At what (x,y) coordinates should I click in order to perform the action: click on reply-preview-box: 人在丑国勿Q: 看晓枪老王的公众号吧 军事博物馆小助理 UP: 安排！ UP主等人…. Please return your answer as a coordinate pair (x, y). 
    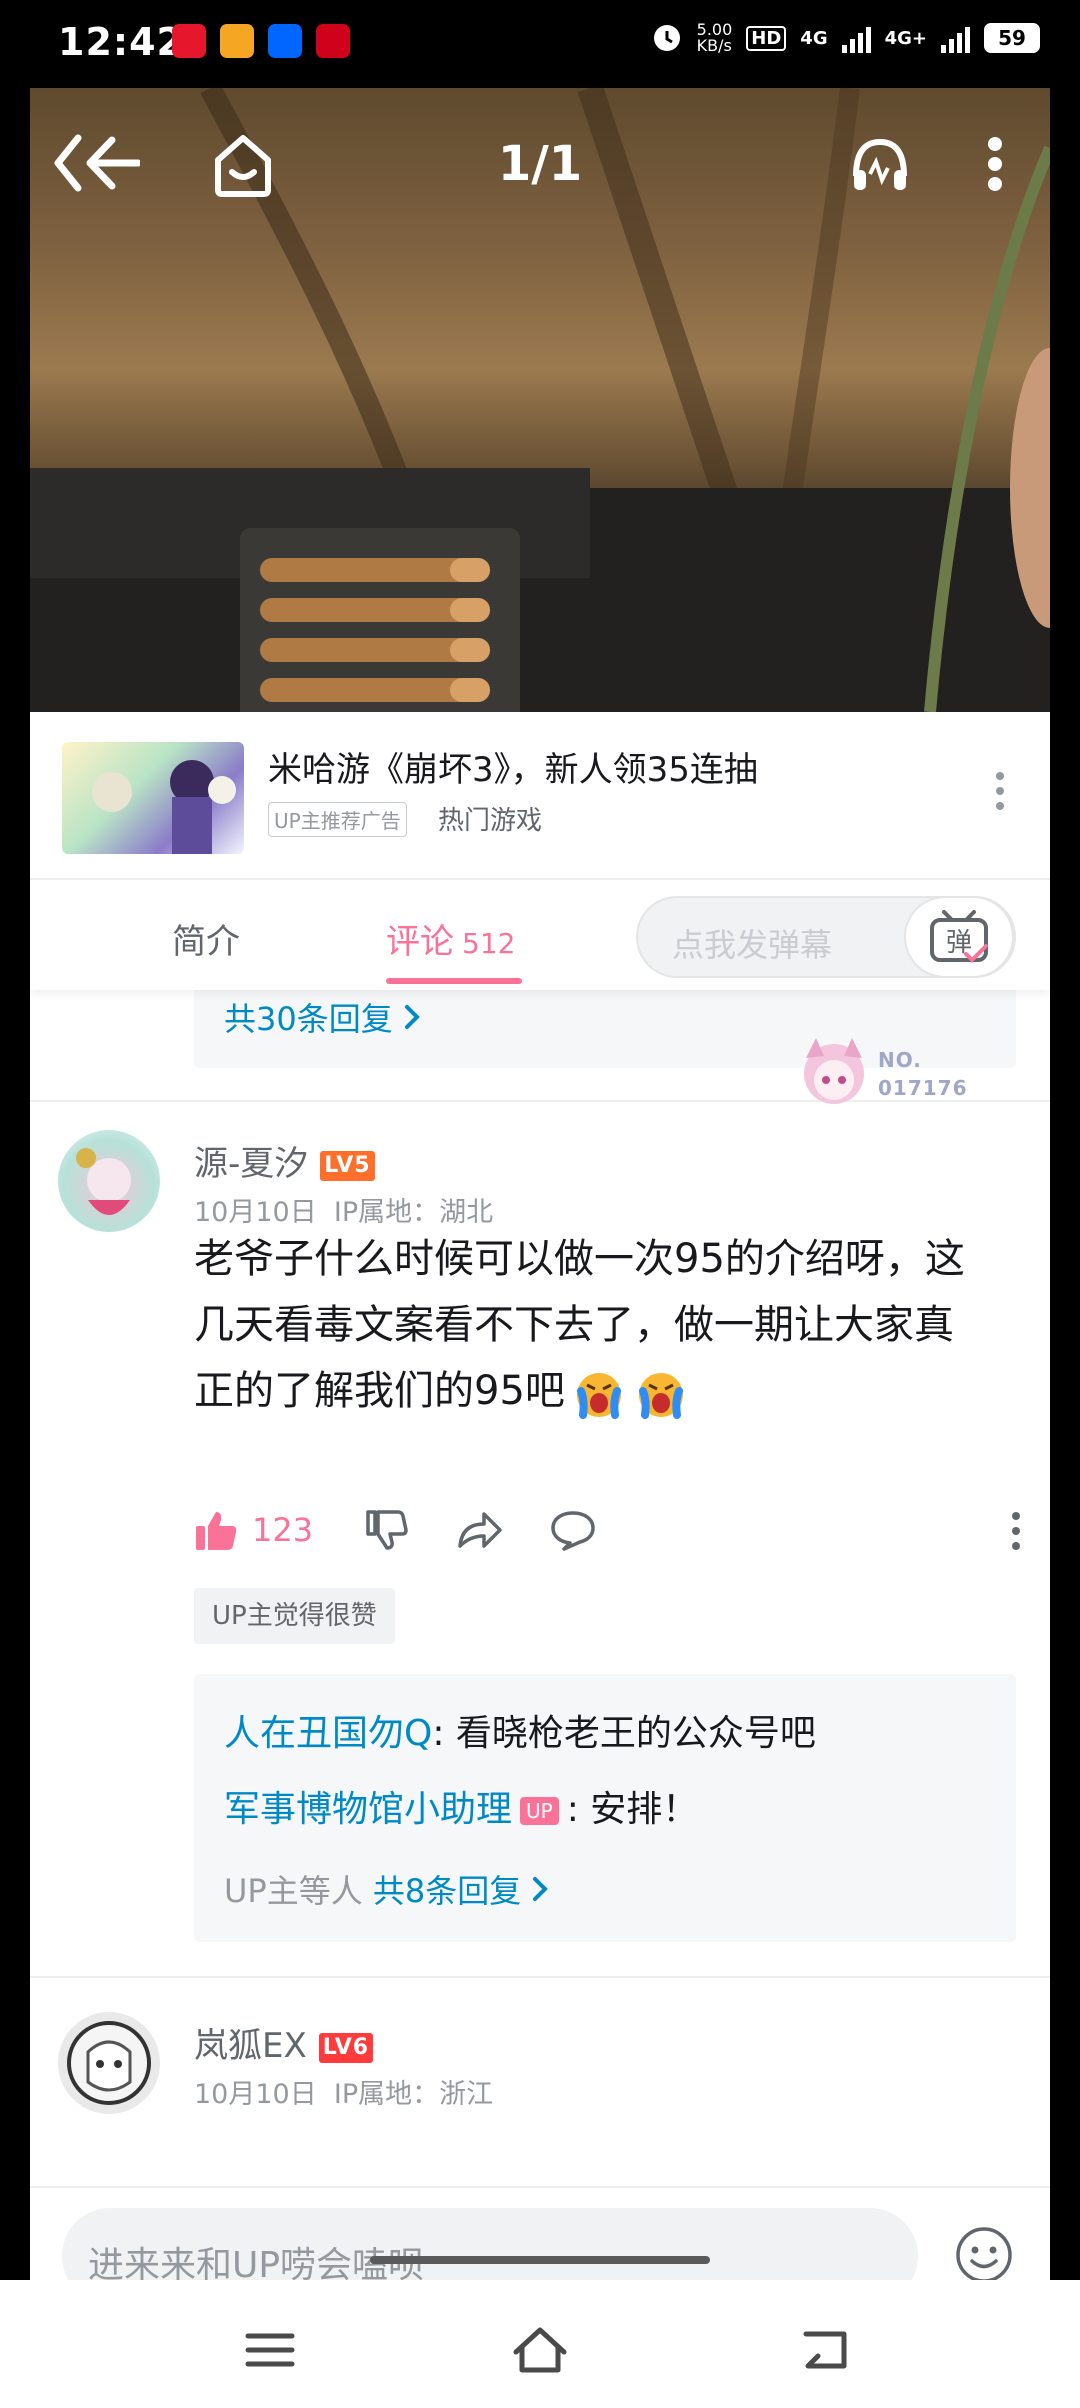
    Looking at the image, I should click on (605, 1808).